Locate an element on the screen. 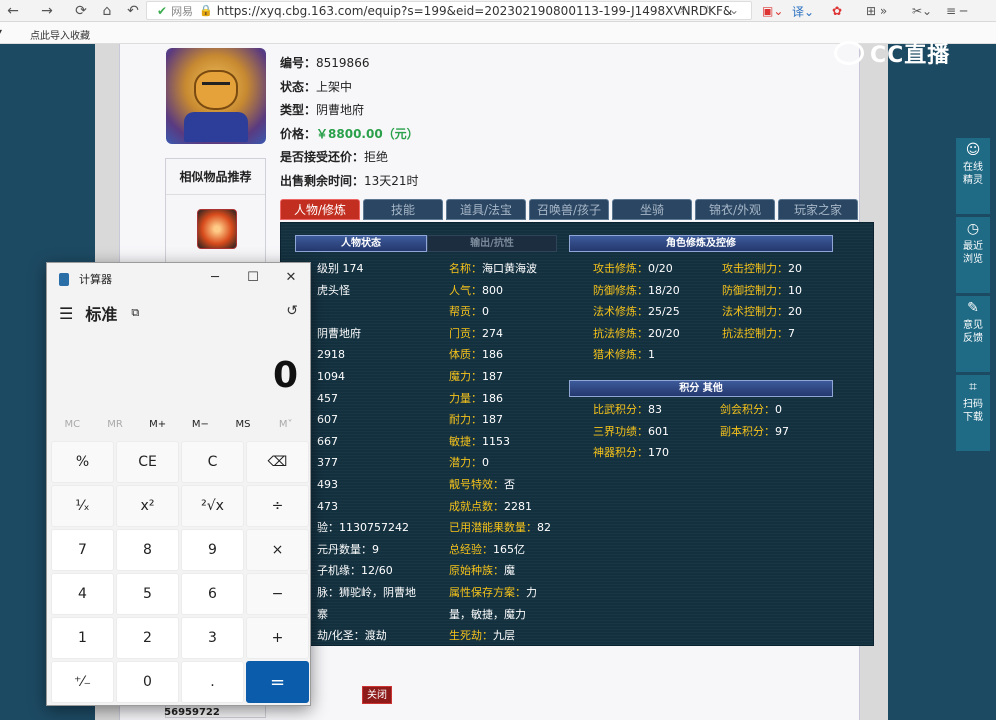  address-actions: ⚡ ☆ ⌄ is located at coordinates (711, 10).